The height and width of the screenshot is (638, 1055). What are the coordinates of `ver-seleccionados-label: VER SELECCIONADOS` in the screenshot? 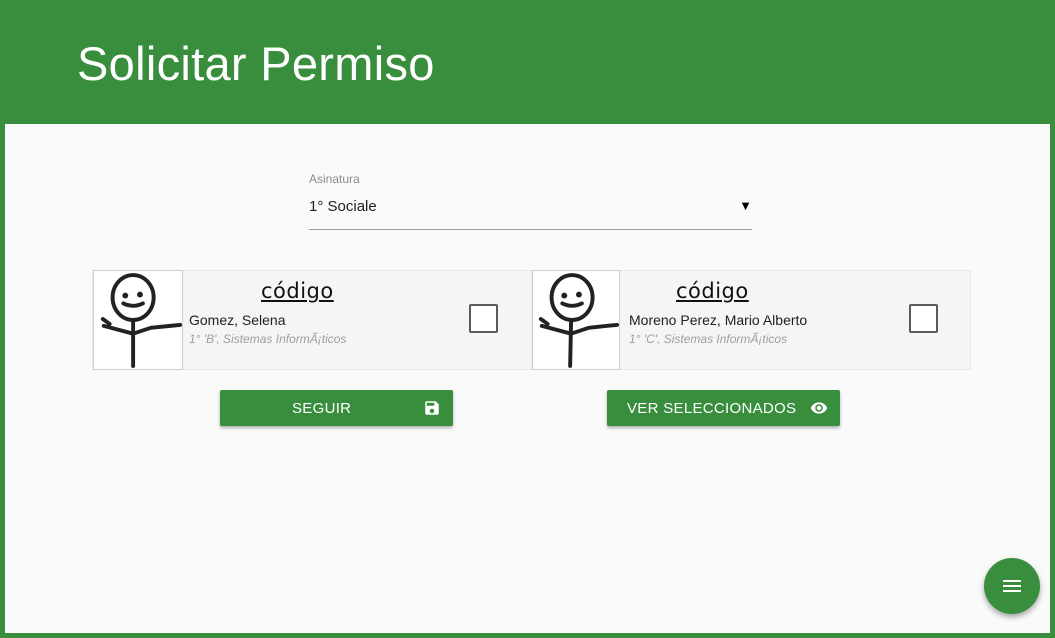 It's located at (712, 408).